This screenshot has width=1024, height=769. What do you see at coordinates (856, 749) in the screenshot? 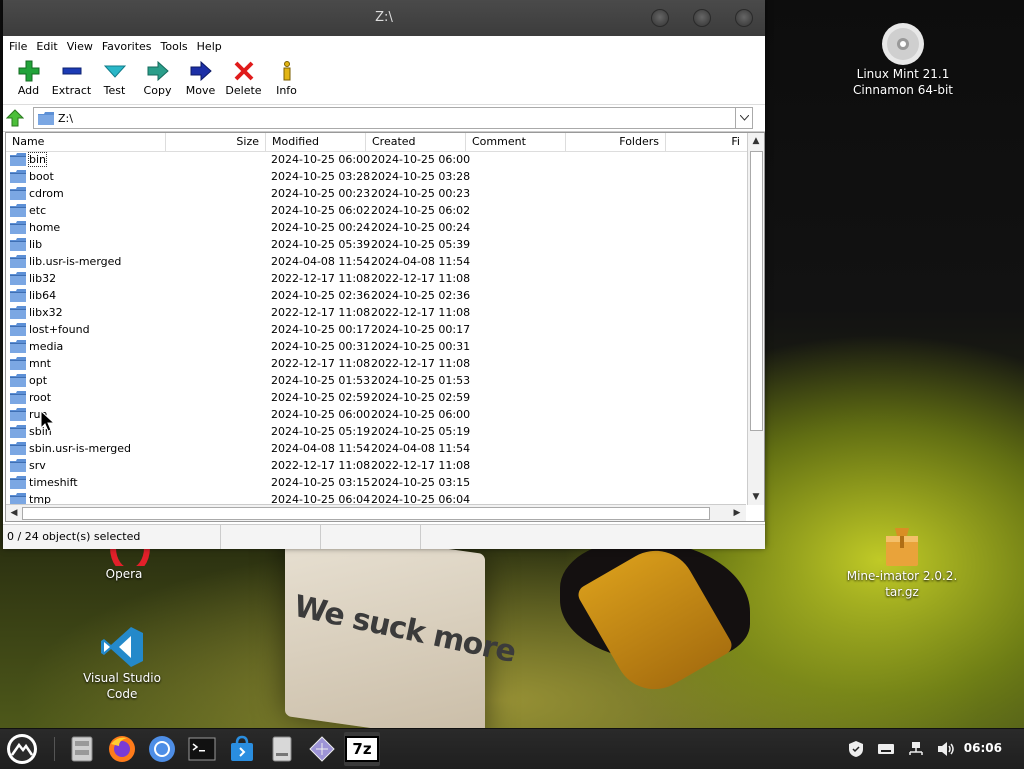
I see `tray-shield` at bounding box center [856, 749].